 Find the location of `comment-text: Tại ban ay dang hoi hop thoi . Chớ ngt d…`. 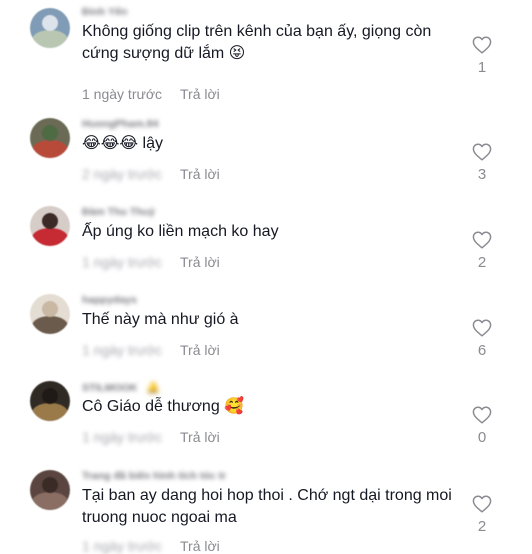

comment-text: Tại ban ay dang hoi hop thoi . Chớ ngt d… is located at coordinates (267, 506).